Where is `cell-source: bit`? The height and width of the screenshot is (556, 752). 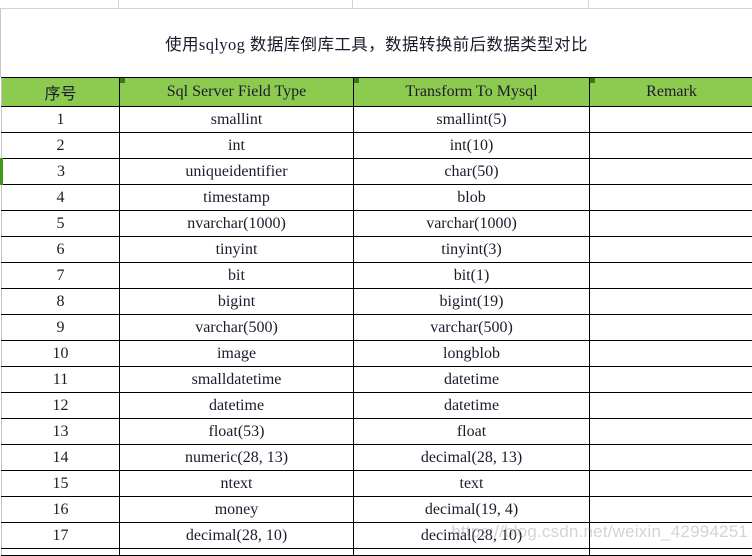
cell-source: bit is located at coordinates (237, 276).